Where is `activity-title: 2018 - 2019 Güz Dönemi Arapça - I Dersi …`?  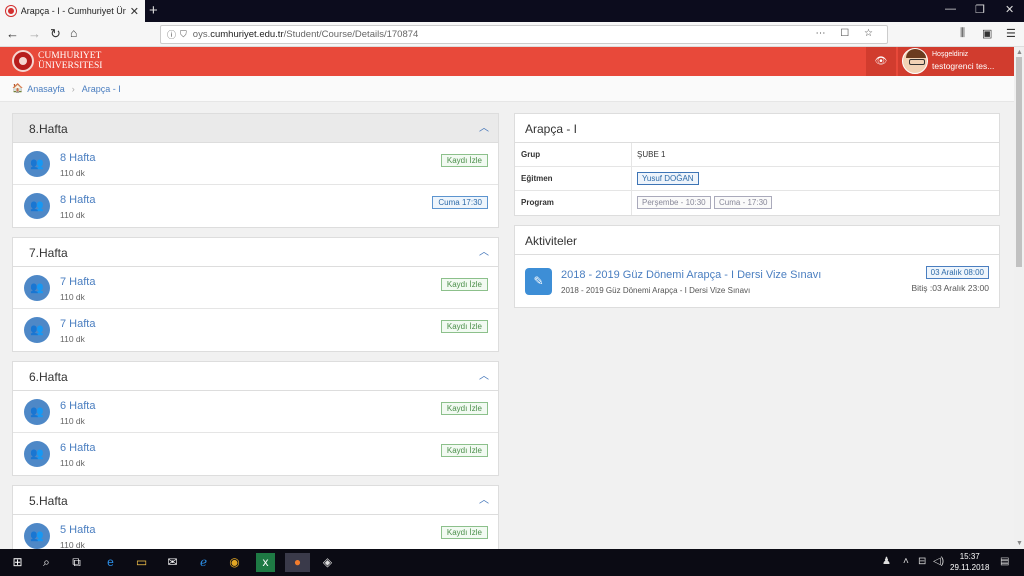
activity-title: 2018 - 2019 Güz Dönemi Arapça - I Dersi … is located at coordinates (691, 275).